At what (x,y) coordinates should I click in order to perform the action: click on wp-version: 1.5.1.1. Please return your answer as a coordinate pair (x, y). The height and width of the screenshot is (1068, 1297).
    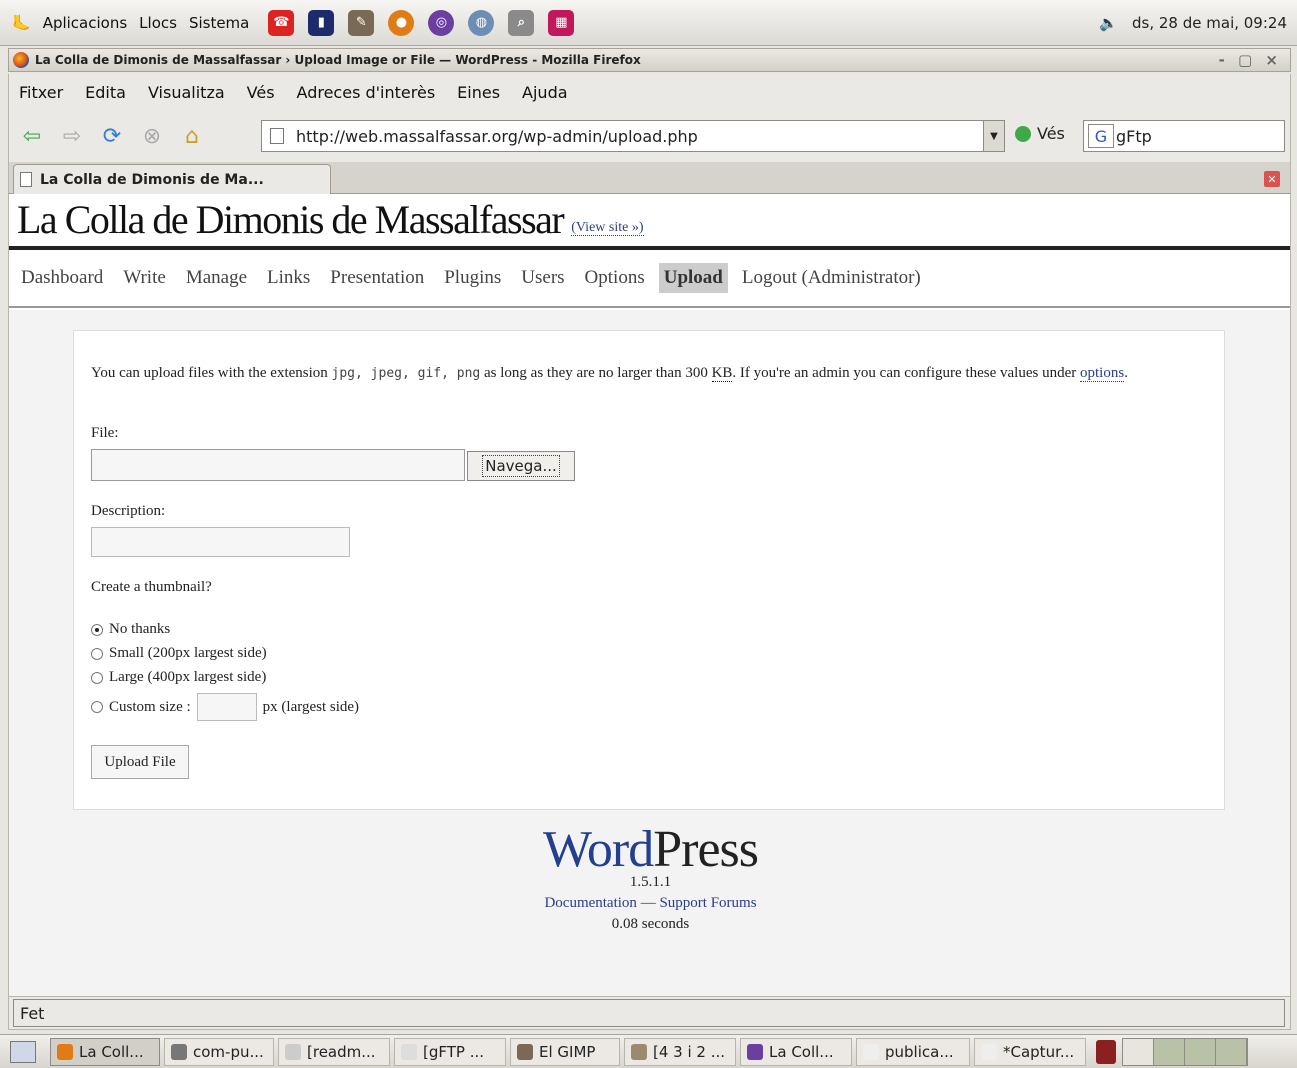
    Looking at the image, I should click on (650, 882).